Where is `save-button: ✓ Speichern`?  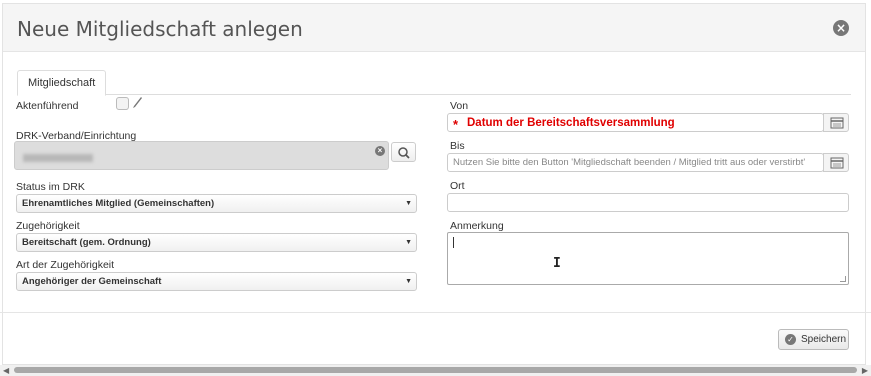 save-button: ✓ Speichern is located at coordinates (813, 339).